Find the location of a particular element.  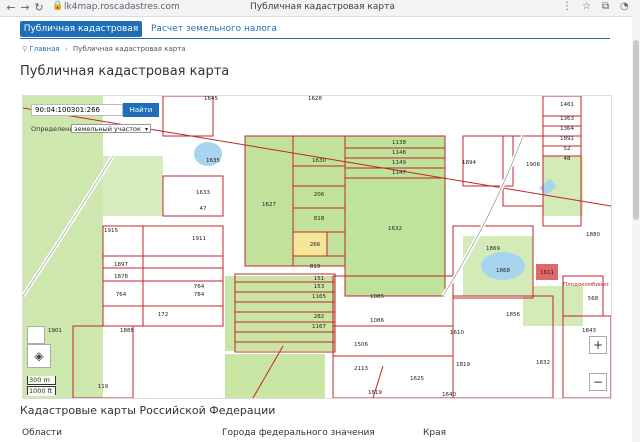

parcel-number-label: 1868 is located at coordinates (503, 271).